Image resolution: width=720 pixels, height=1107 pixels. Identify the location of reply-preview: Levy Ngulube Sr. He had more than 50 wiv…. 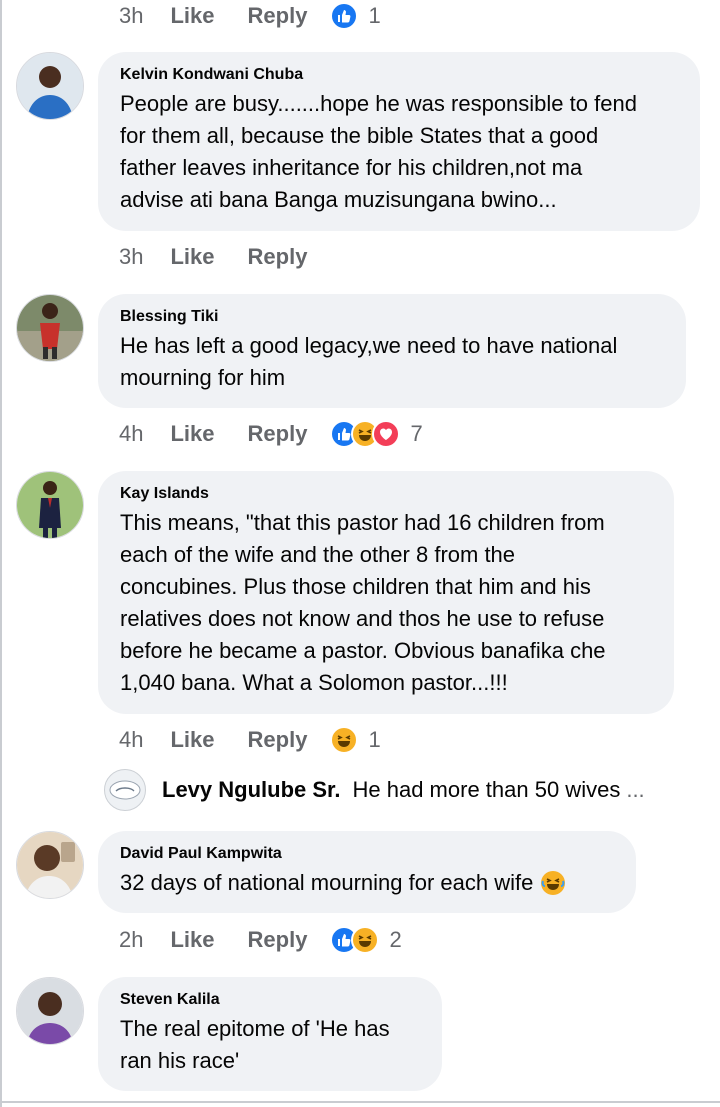
(374, 790).